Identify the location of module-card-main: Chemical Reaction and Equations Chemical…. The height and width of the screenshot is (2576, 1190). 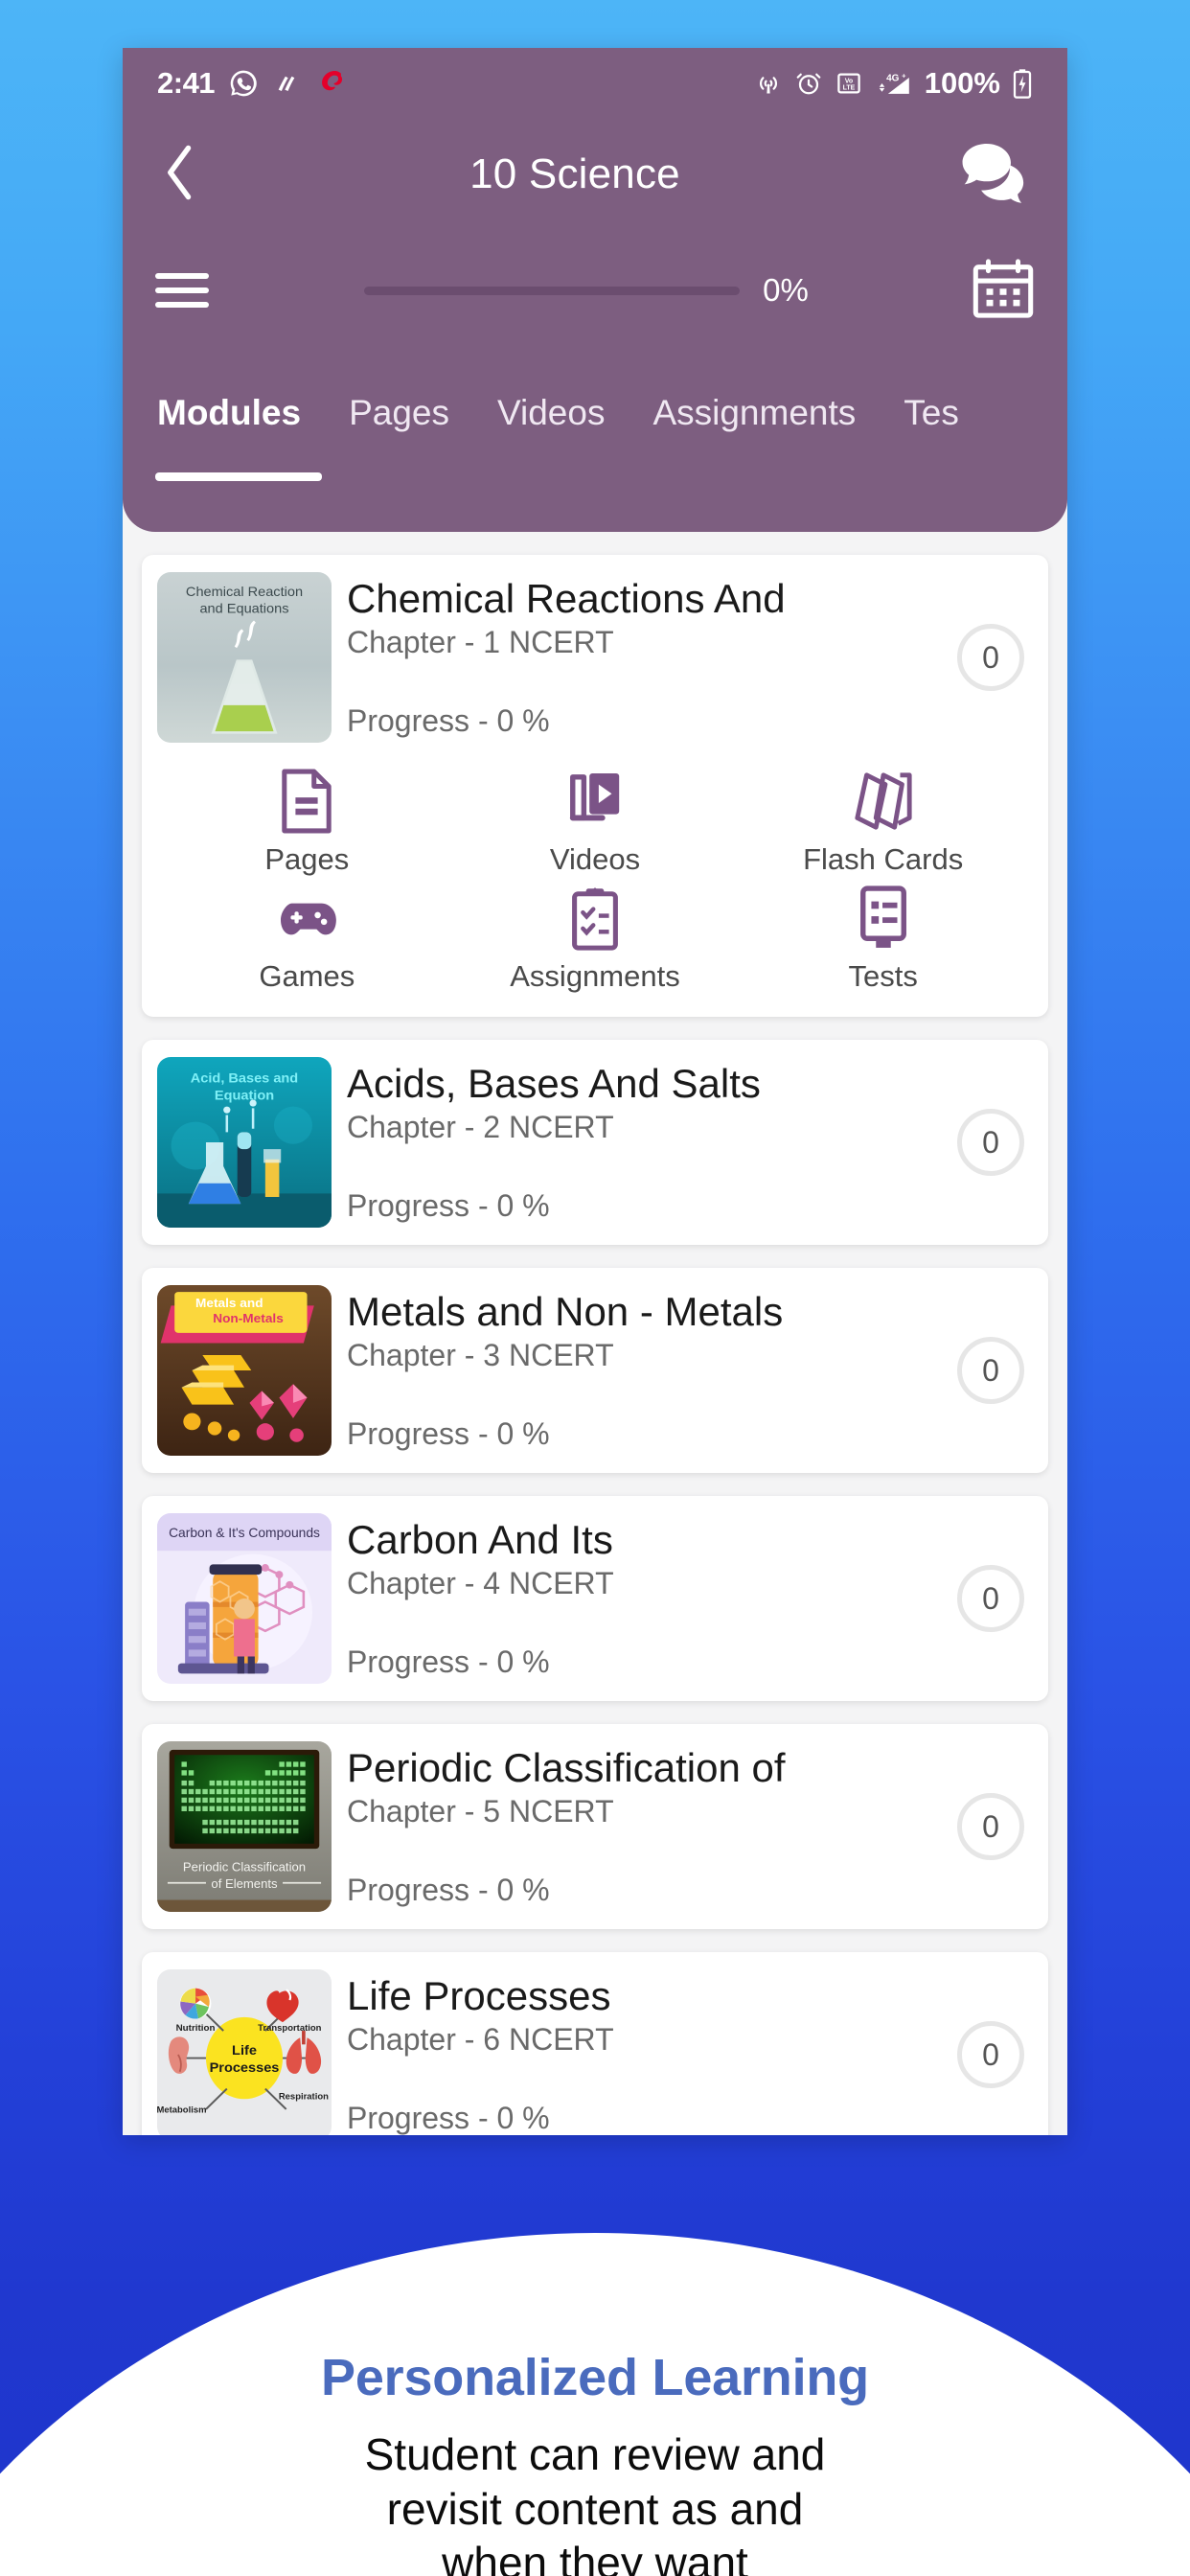
(595, 657).